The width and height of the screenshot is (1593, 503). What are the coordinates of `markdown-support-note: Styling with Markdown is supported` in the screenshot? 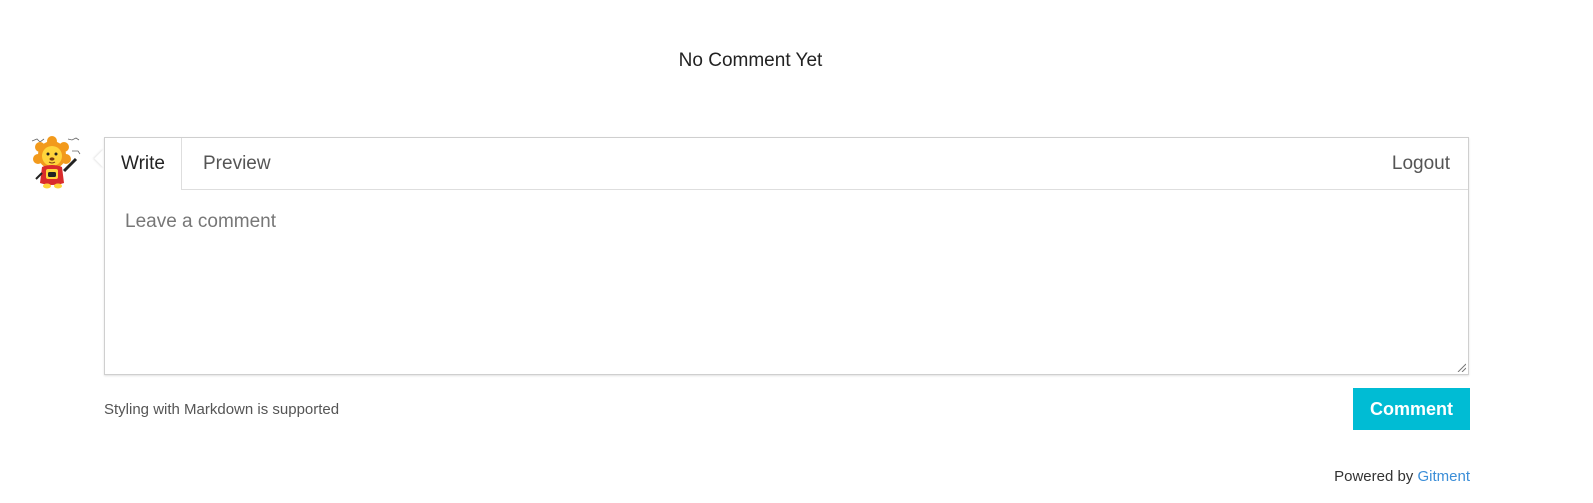 It's located at (222, 409).